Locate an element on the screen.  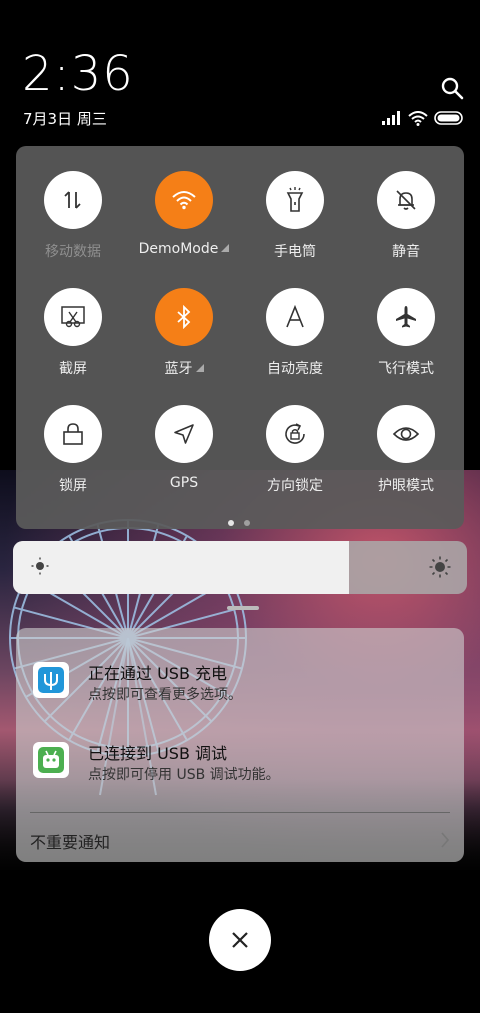
wifi-status-icon is located at coordinates (418, 118).